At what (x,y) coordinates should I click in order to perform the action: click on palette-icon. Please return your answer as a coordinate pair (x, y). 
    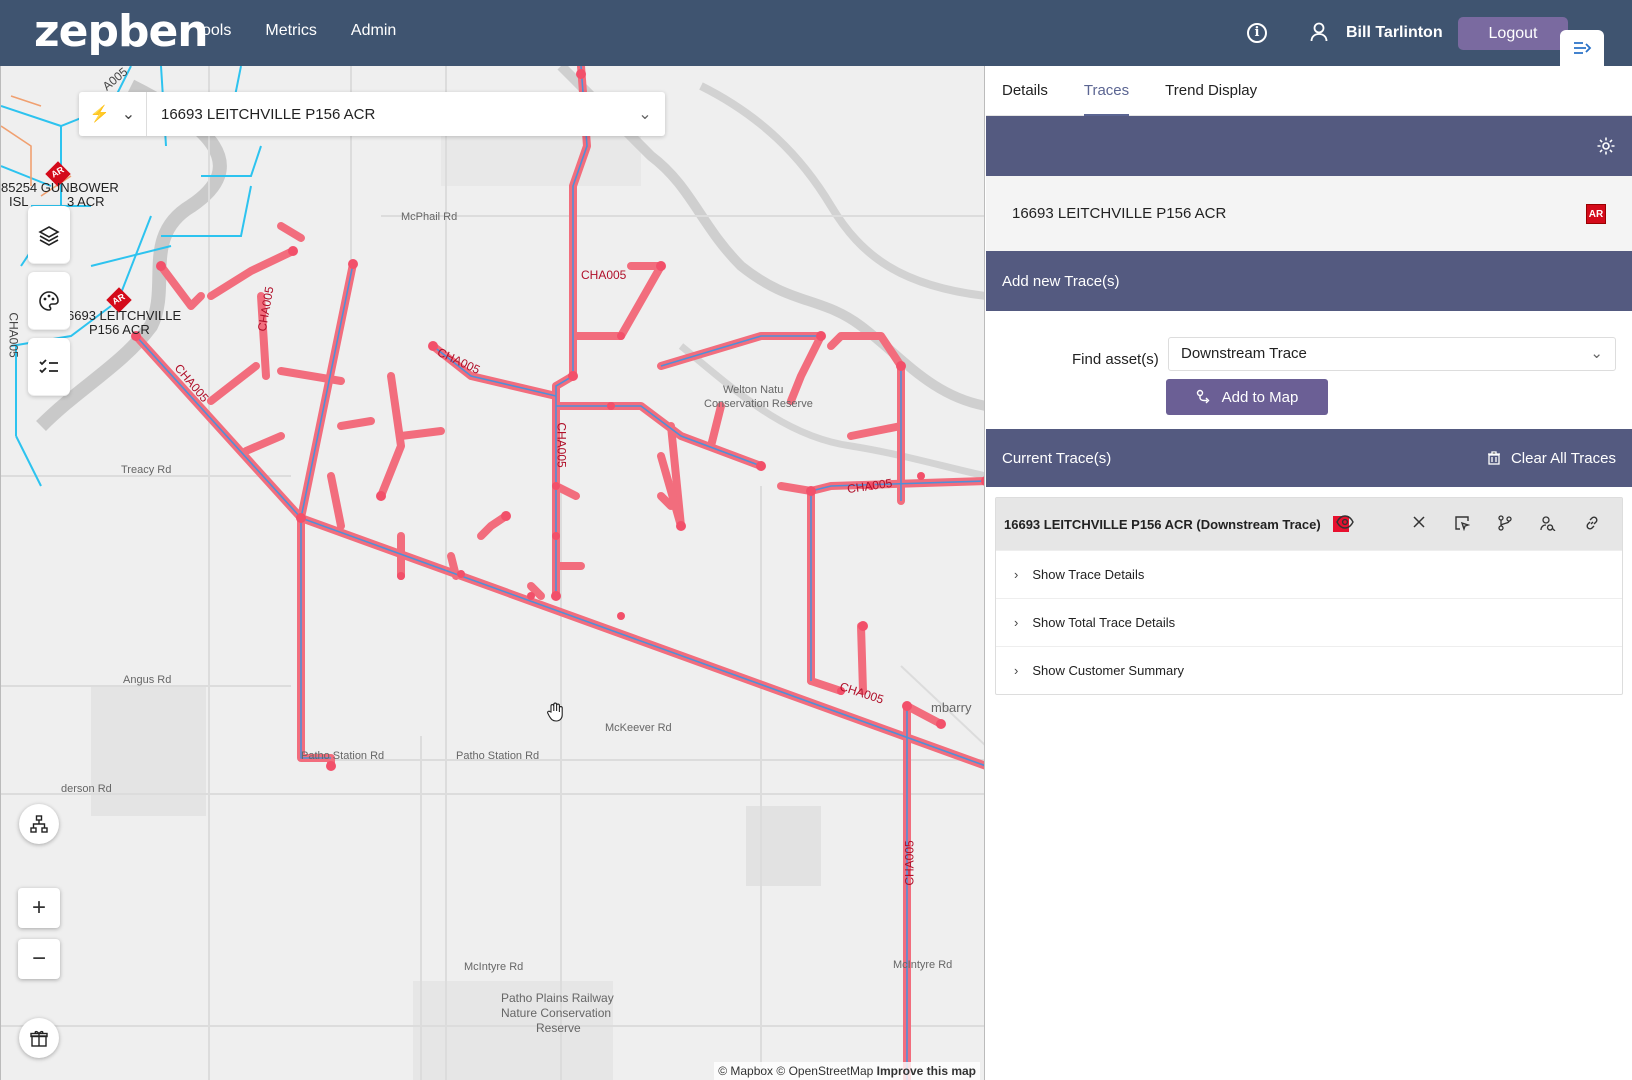
    Looking at the image, I should click on (49, 300).